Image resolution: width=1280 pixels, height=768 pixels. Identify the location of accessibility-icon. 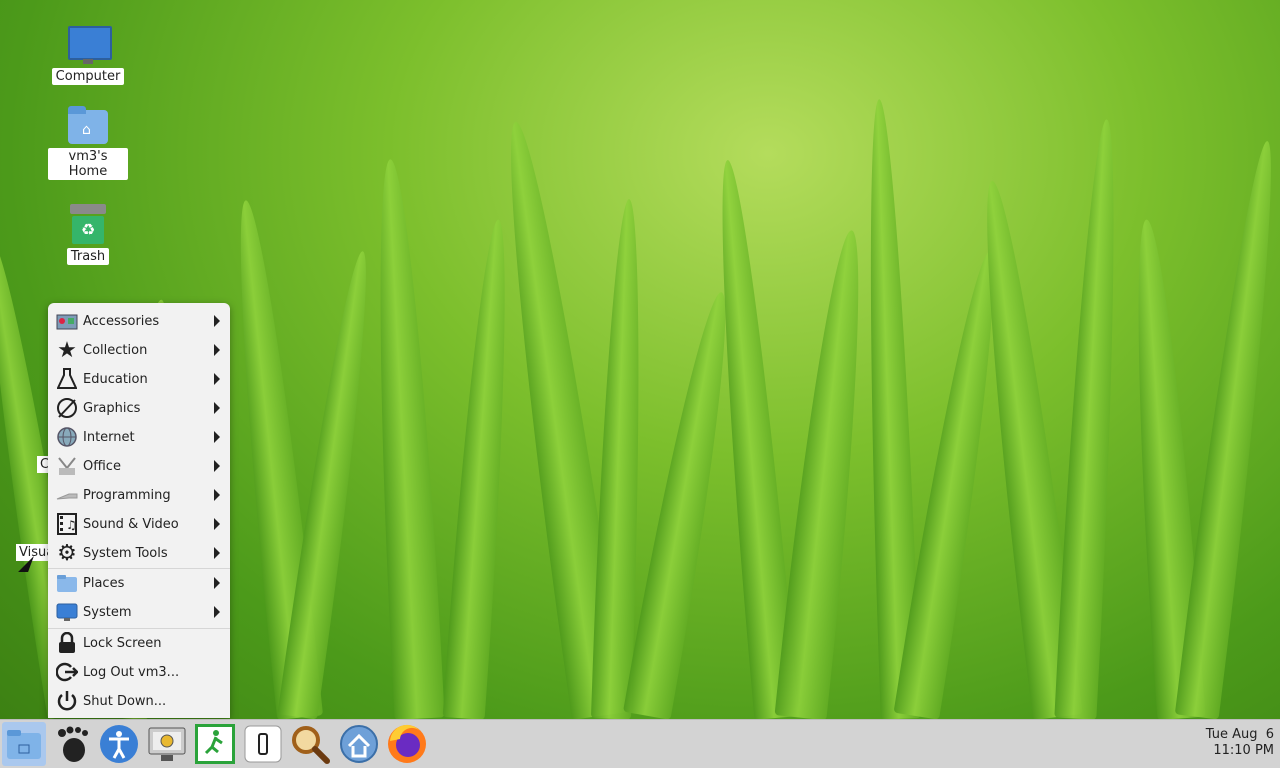
(119, 744).